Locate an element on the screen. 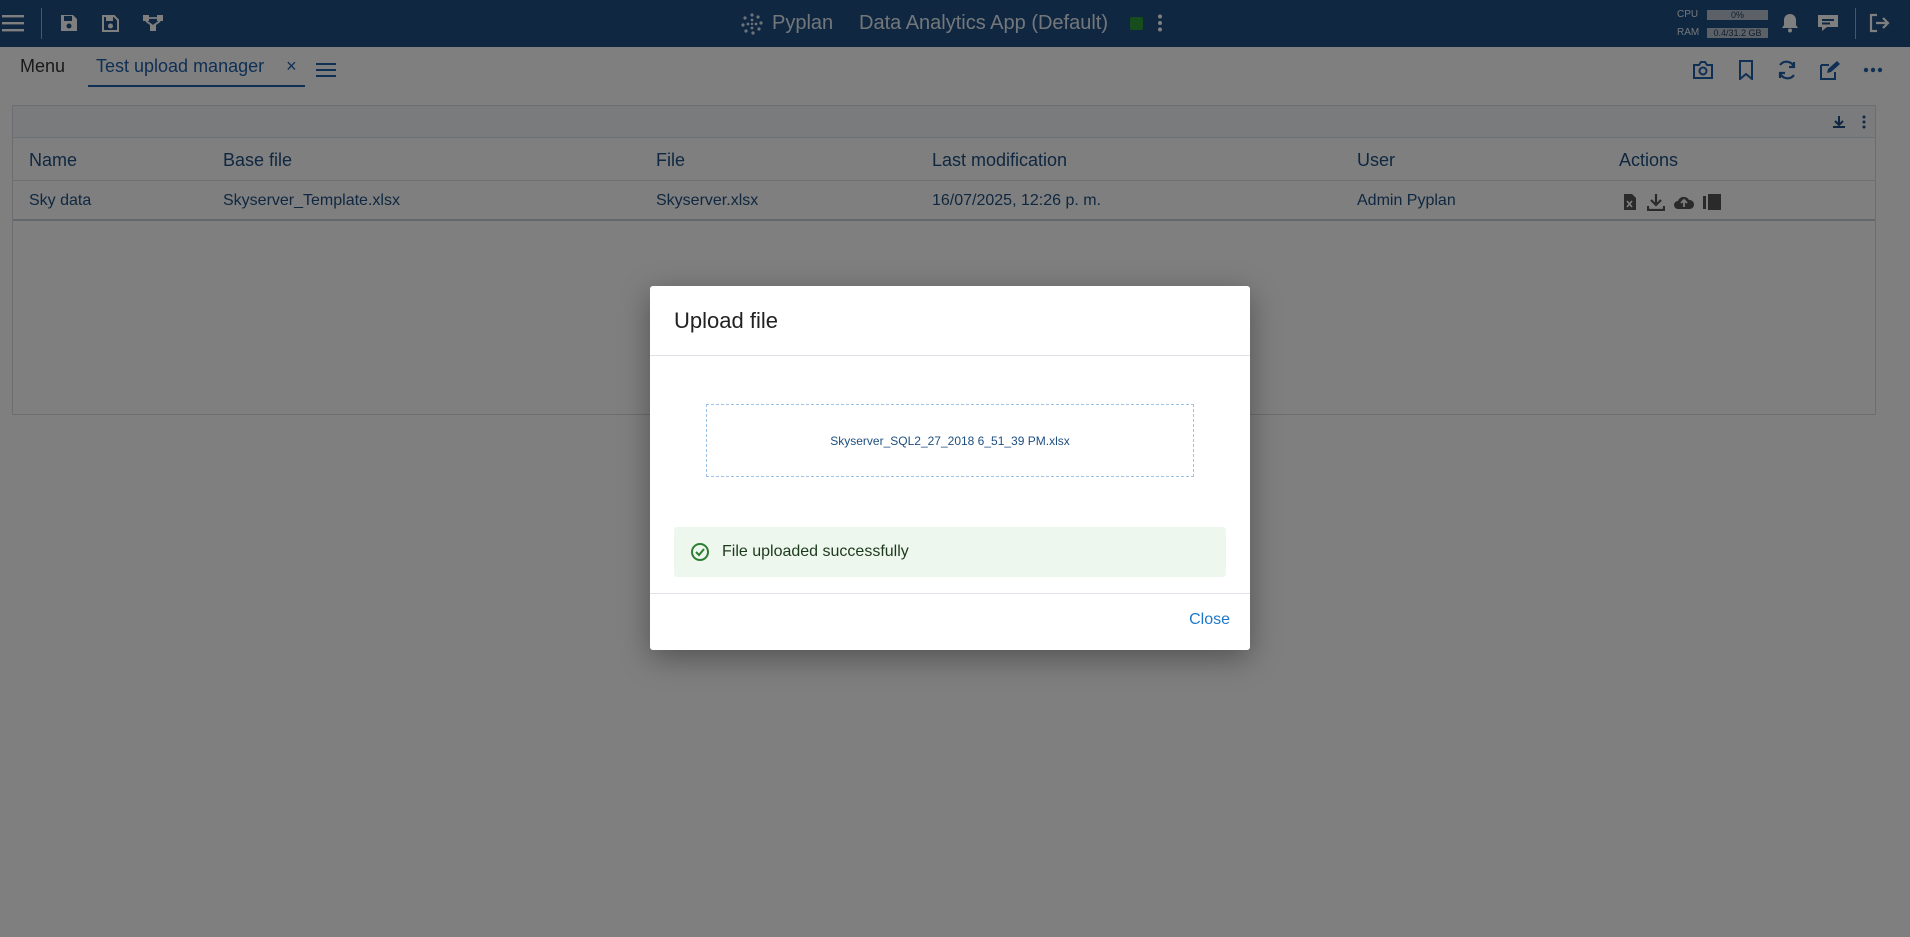 This screenshot has width=1910, height=937. success-alert: File uploaded successfully is located at coordinates (950, 552).